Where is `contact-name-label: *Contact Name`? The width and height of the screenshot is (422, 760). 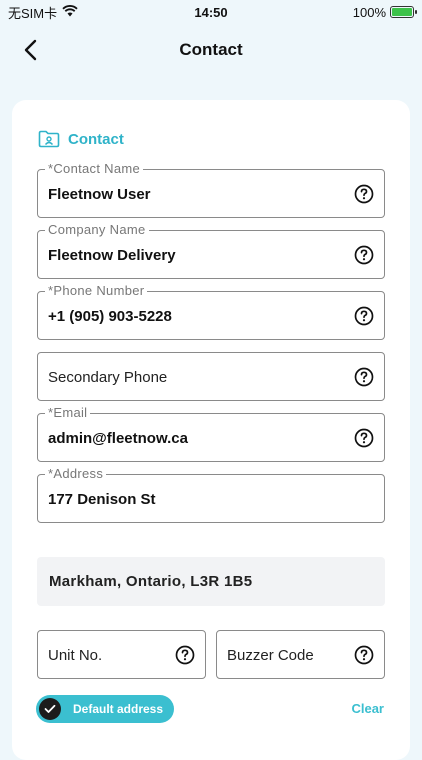 contact-name-label: *Contact Name is located at coordinates (94, 169).